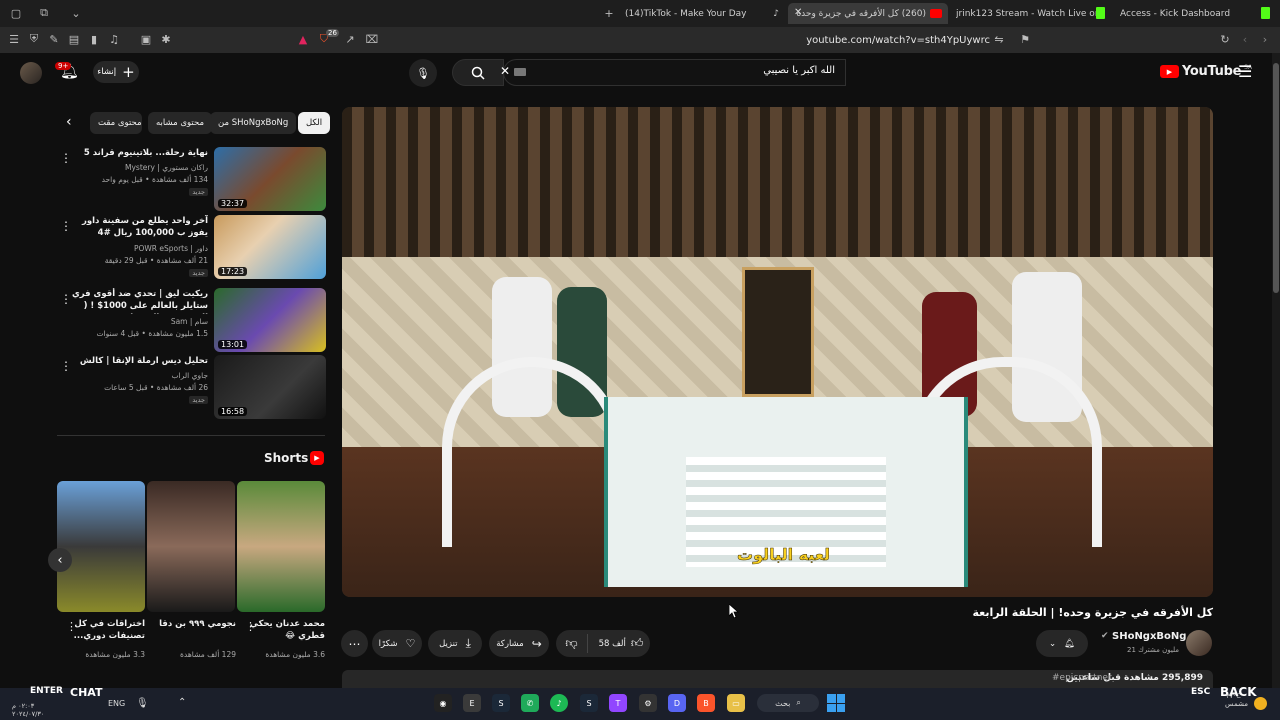 The height and width of the screenshot is (720, 1280). I want to click on shield-icon: ⛨, so click(34, 39).